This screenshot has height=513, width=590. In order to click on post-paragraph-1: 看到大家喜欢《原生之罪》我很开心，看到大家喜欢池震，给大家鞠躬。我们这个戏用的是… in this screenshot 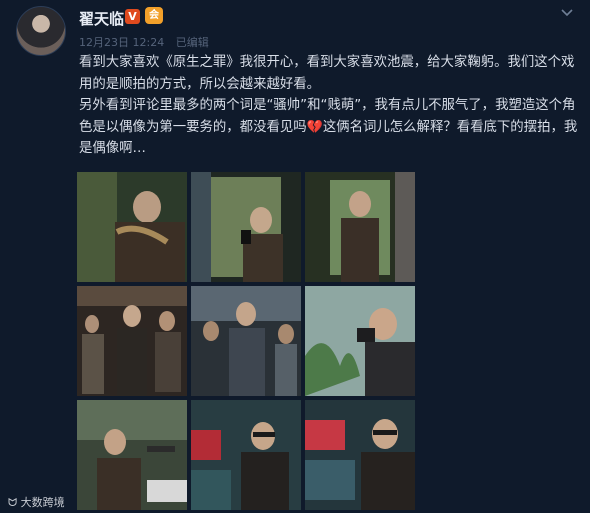, I will do `click(327, 73)`.